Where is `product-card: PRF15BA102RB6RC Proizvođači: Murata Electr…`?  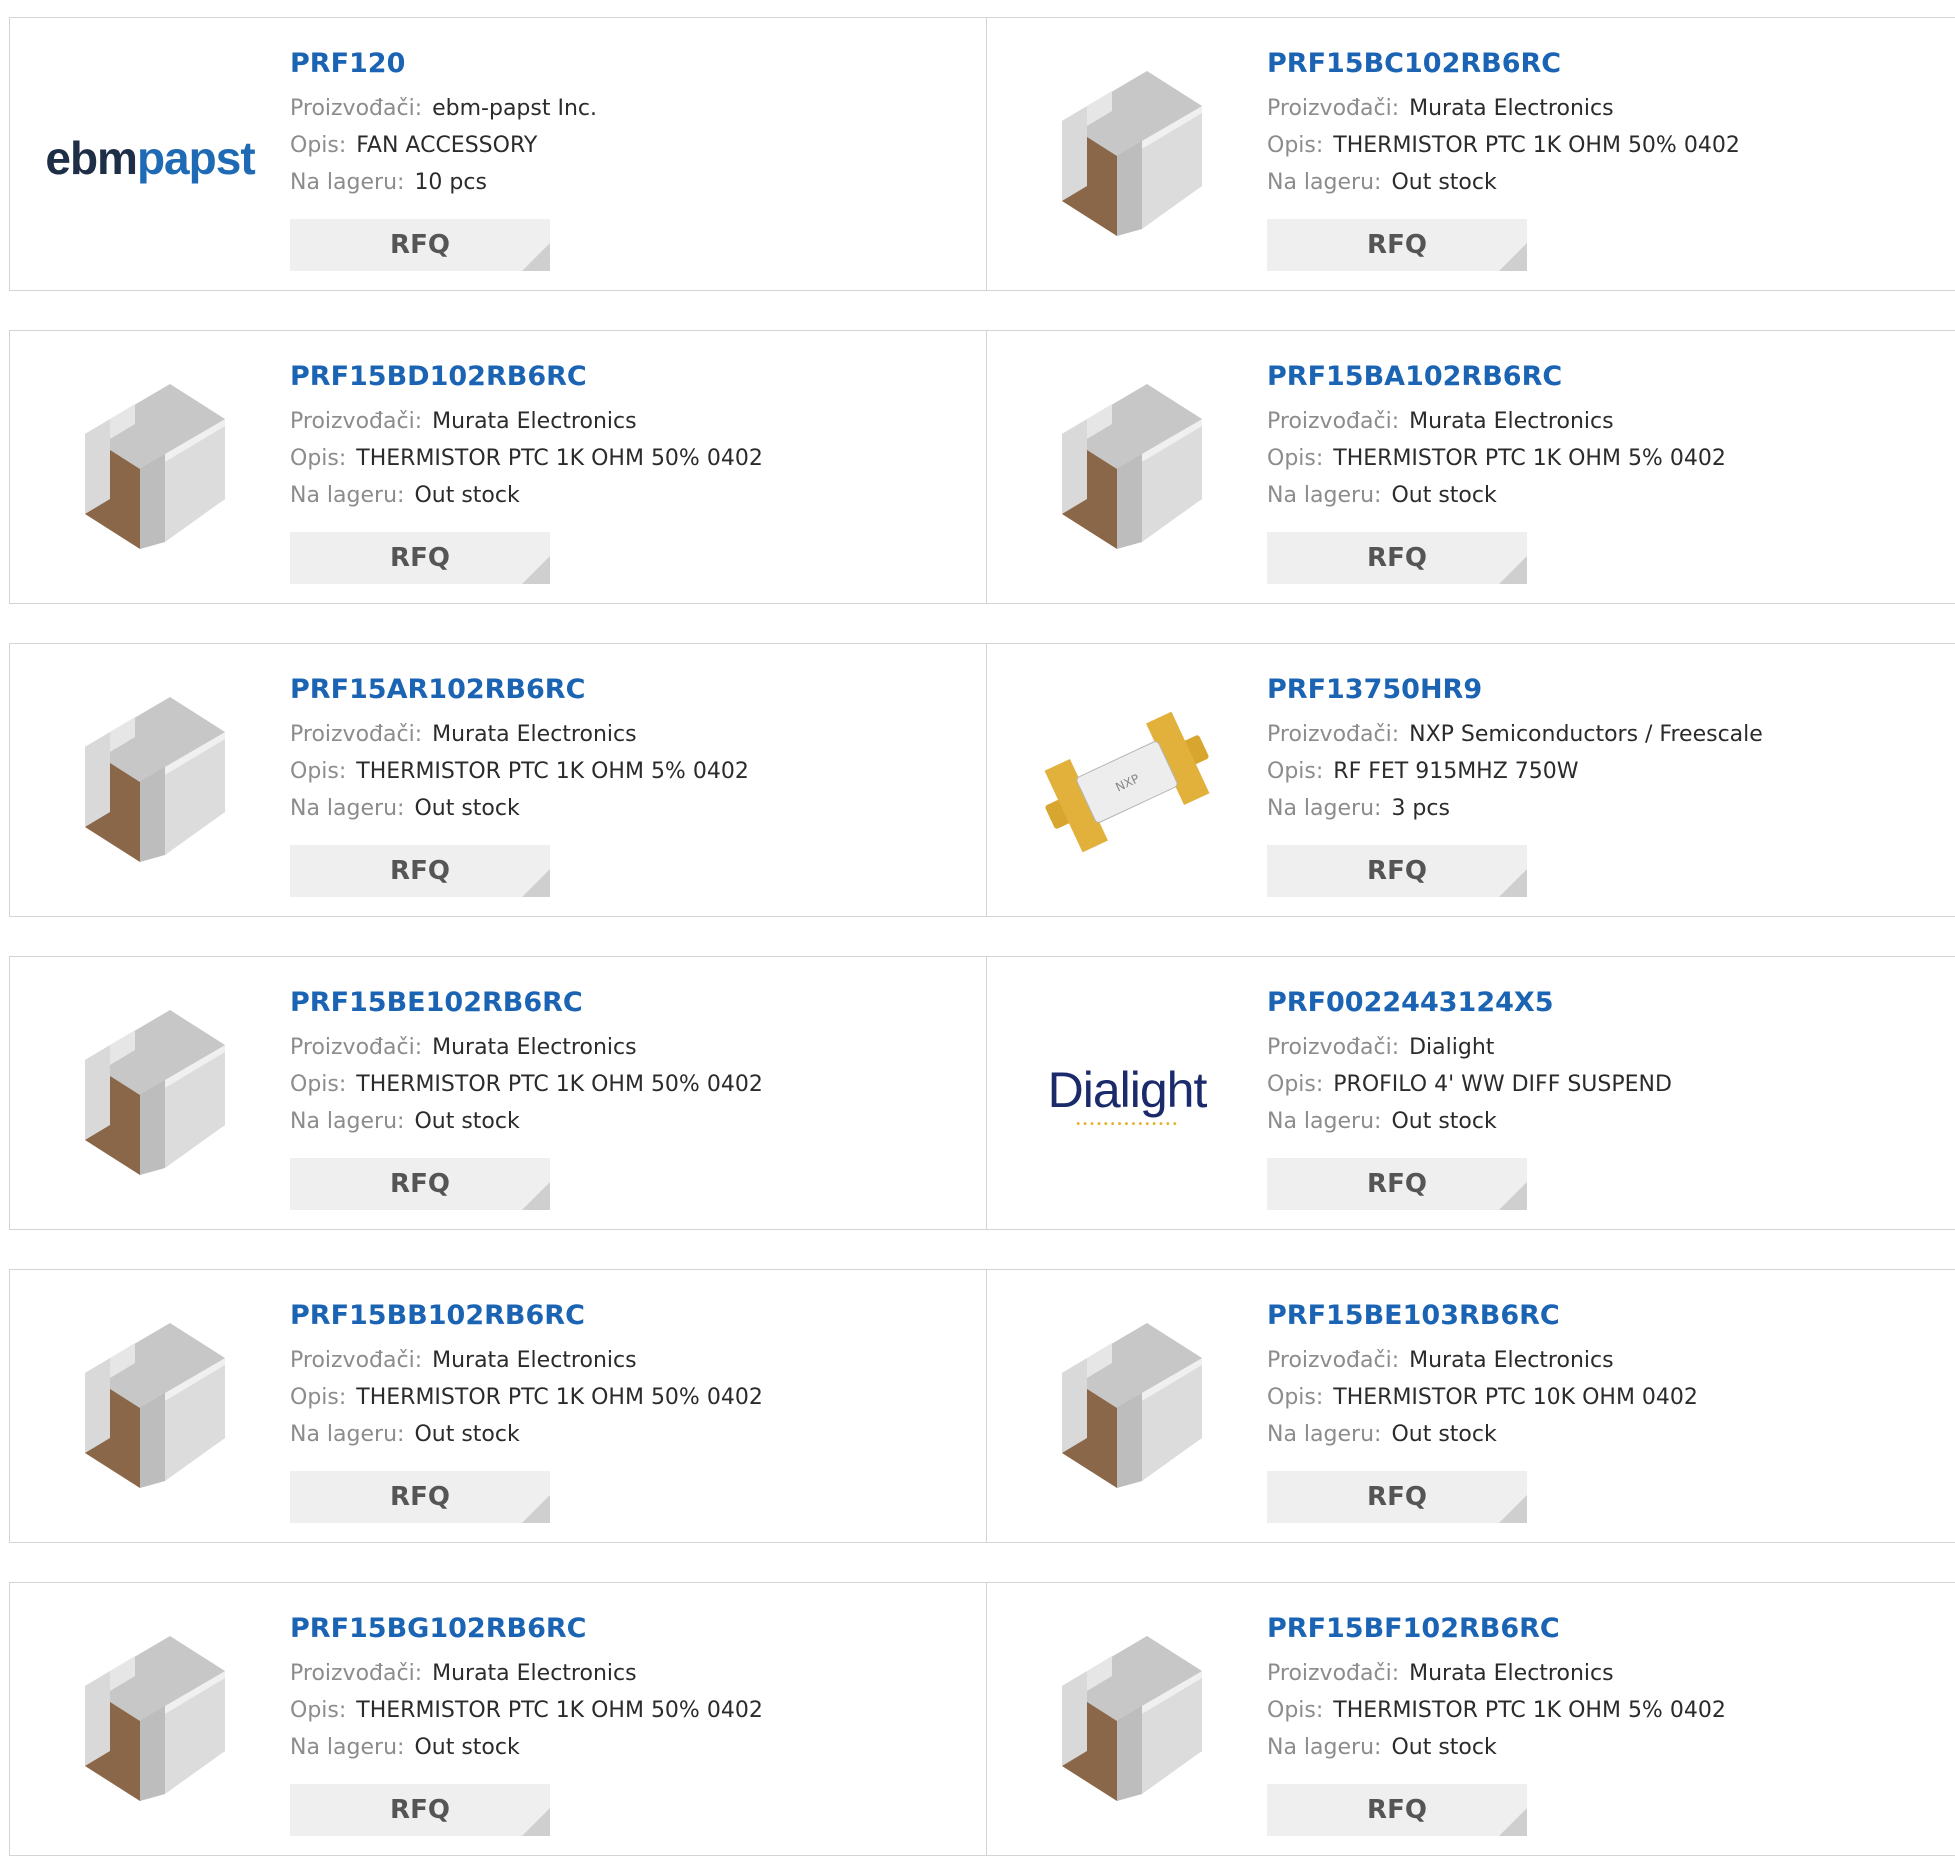 product-card: PRF15BA102RB6RC Proizvođači: Murata Electr… is located at coordinates (1471, 467).